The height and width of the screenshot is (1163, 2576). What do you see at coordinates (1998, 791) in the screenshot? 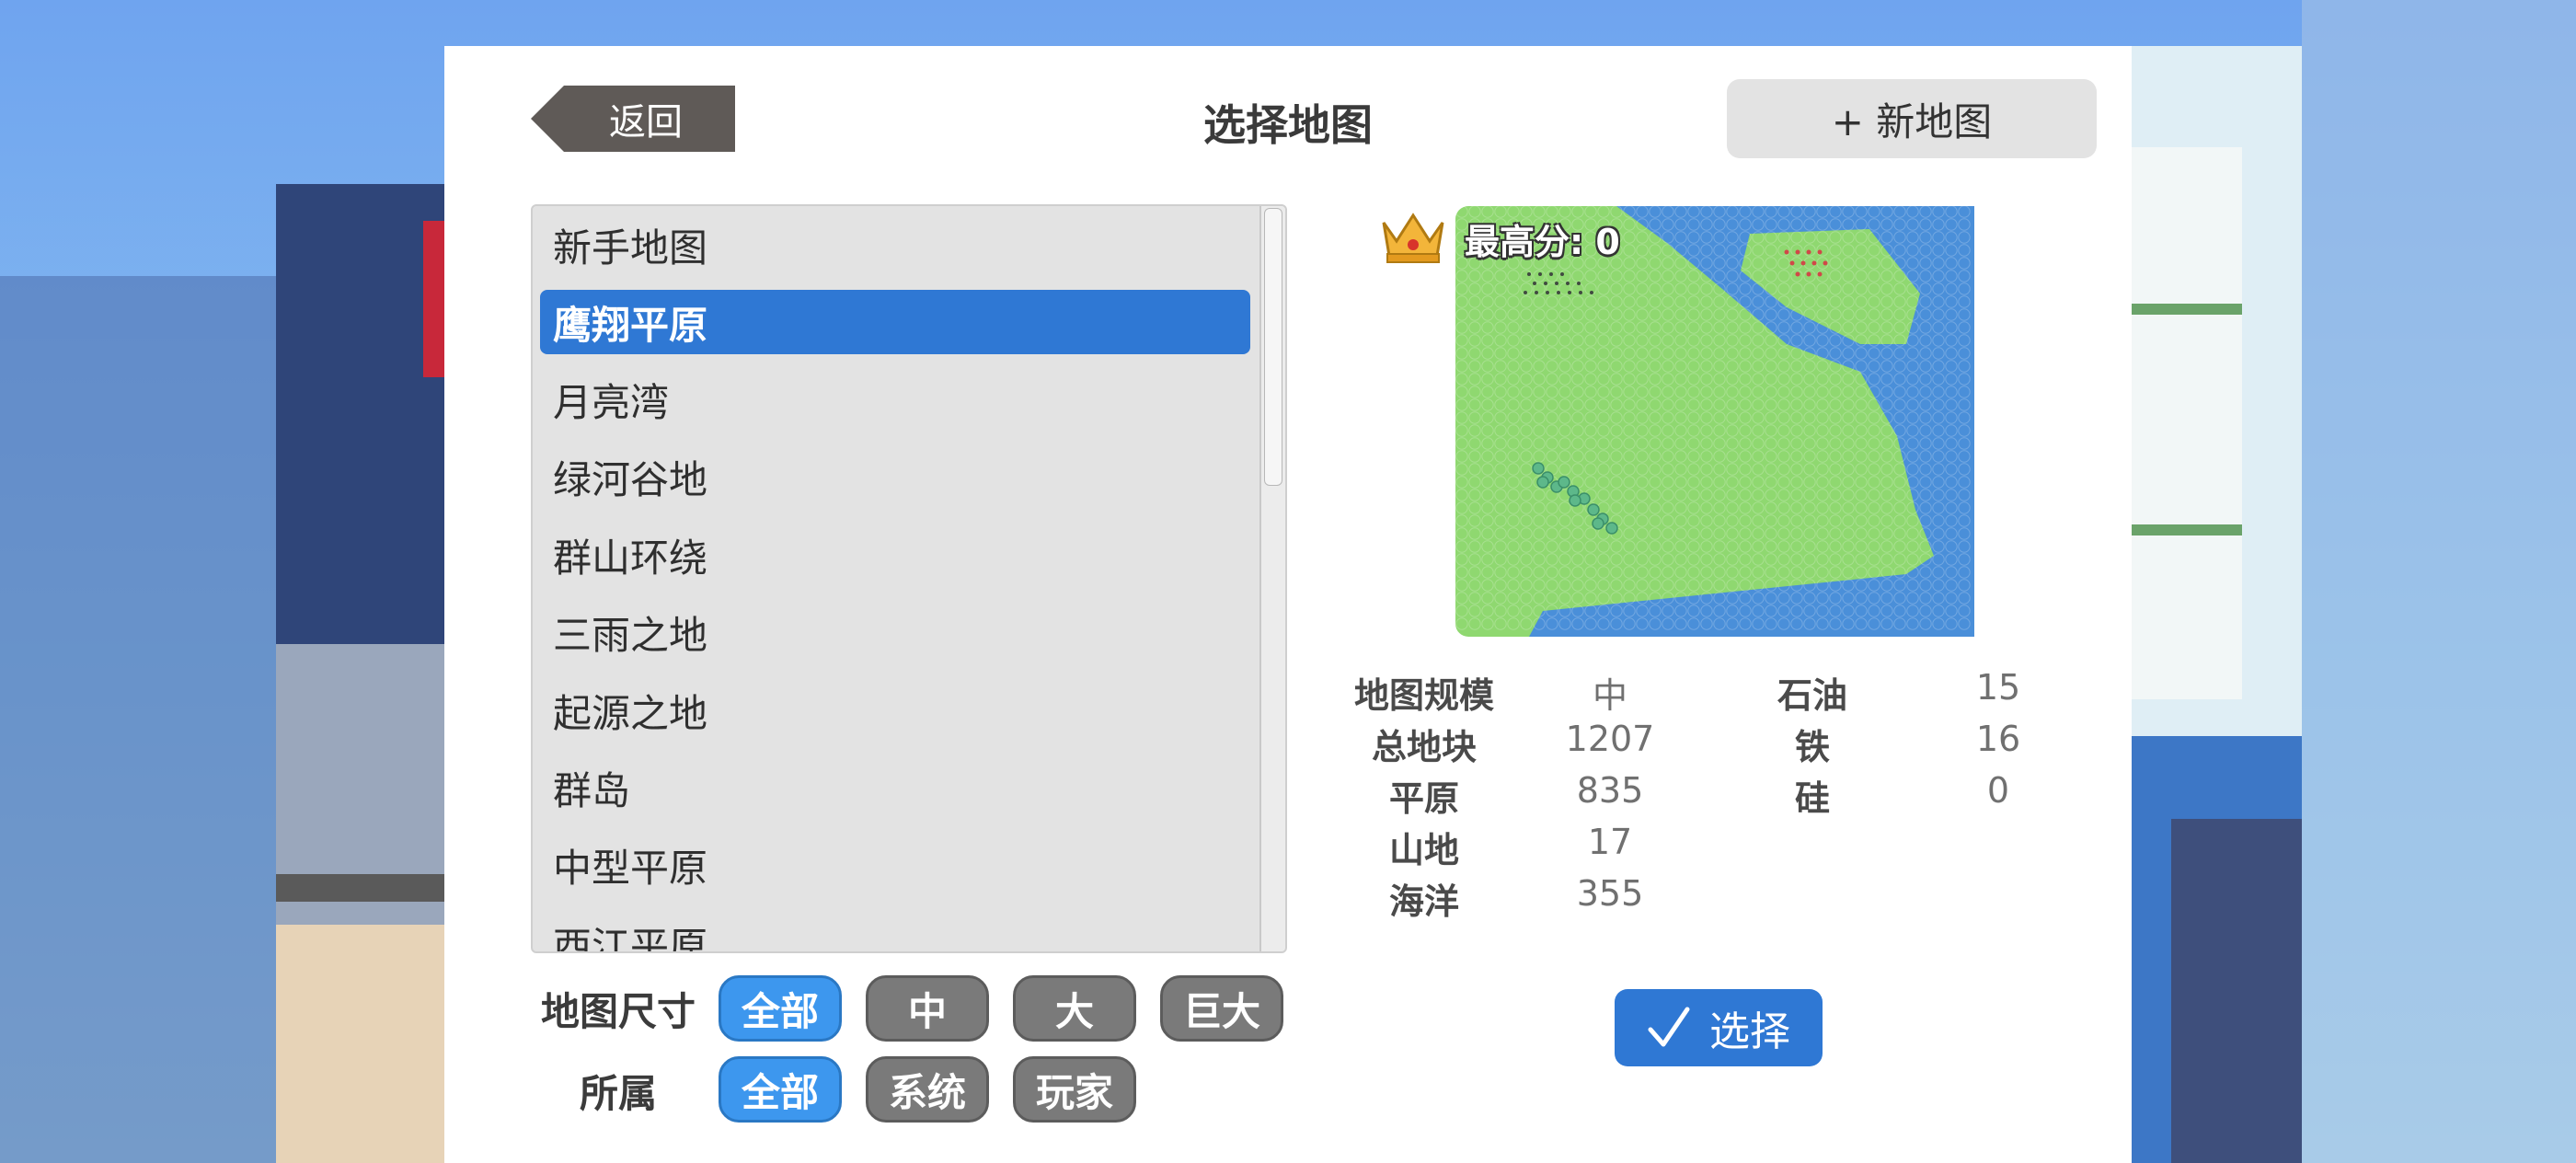
I see `stat-value: 0` at bounding box center [1998, 791].